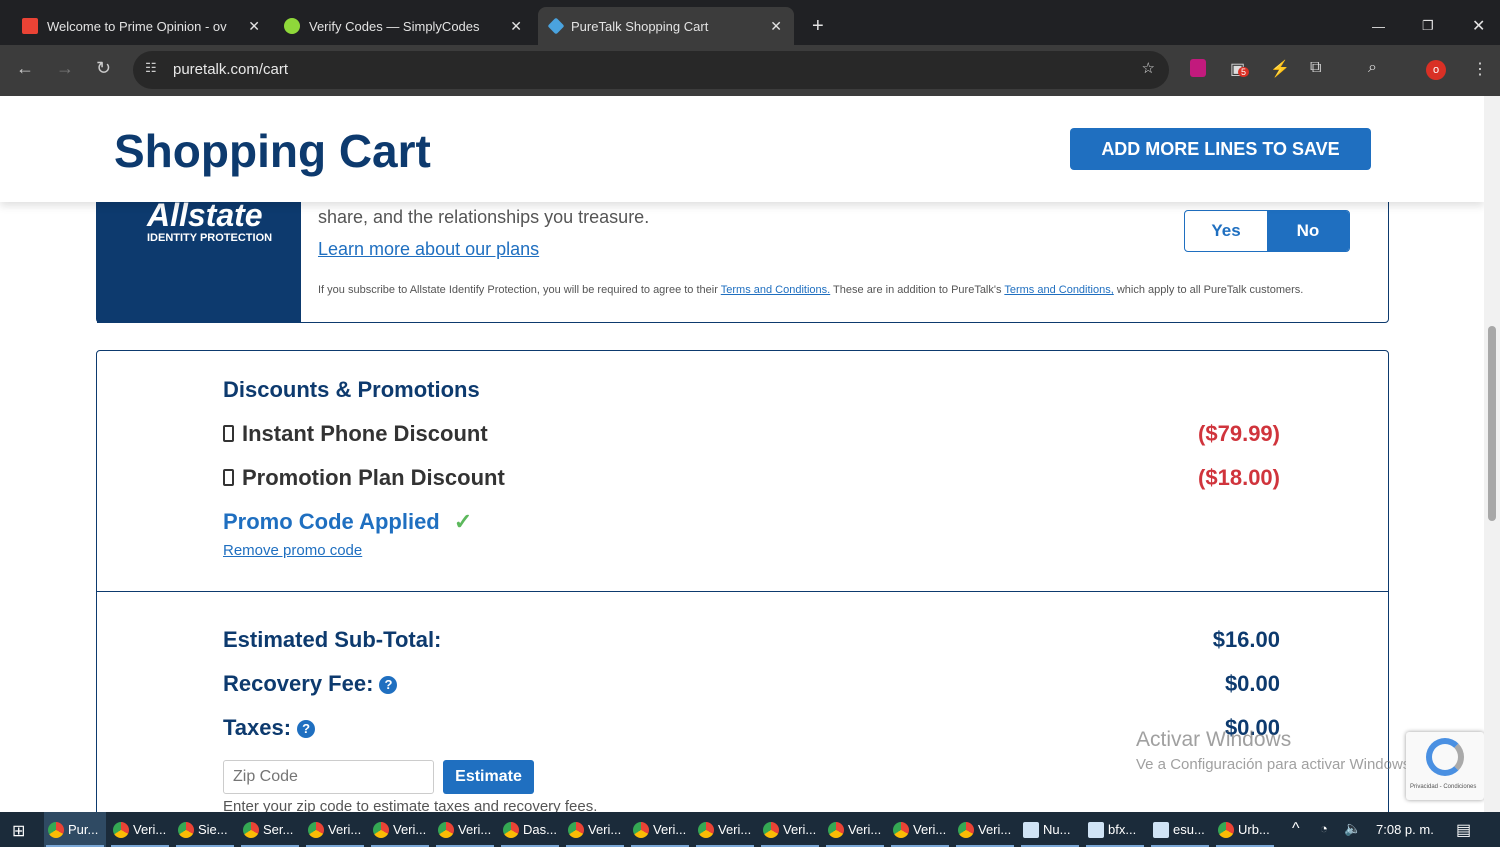 The height and width of the screenshot is (847, 1500). I want to click on discount-row: Instant Phone Discount, so click(355, 434).